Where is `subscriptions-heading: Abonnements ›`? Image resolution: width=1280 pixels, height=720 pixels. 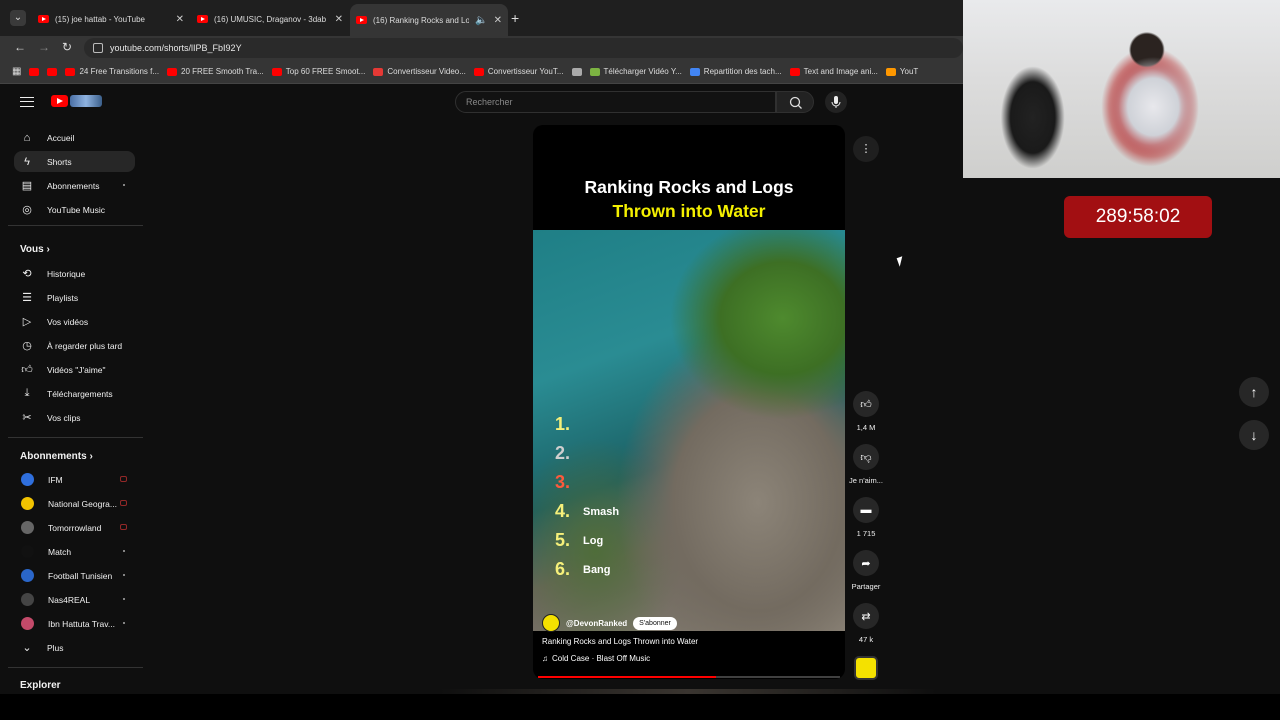
subscriptions-heading: Abonnements › is located at coordinates (56, 456).